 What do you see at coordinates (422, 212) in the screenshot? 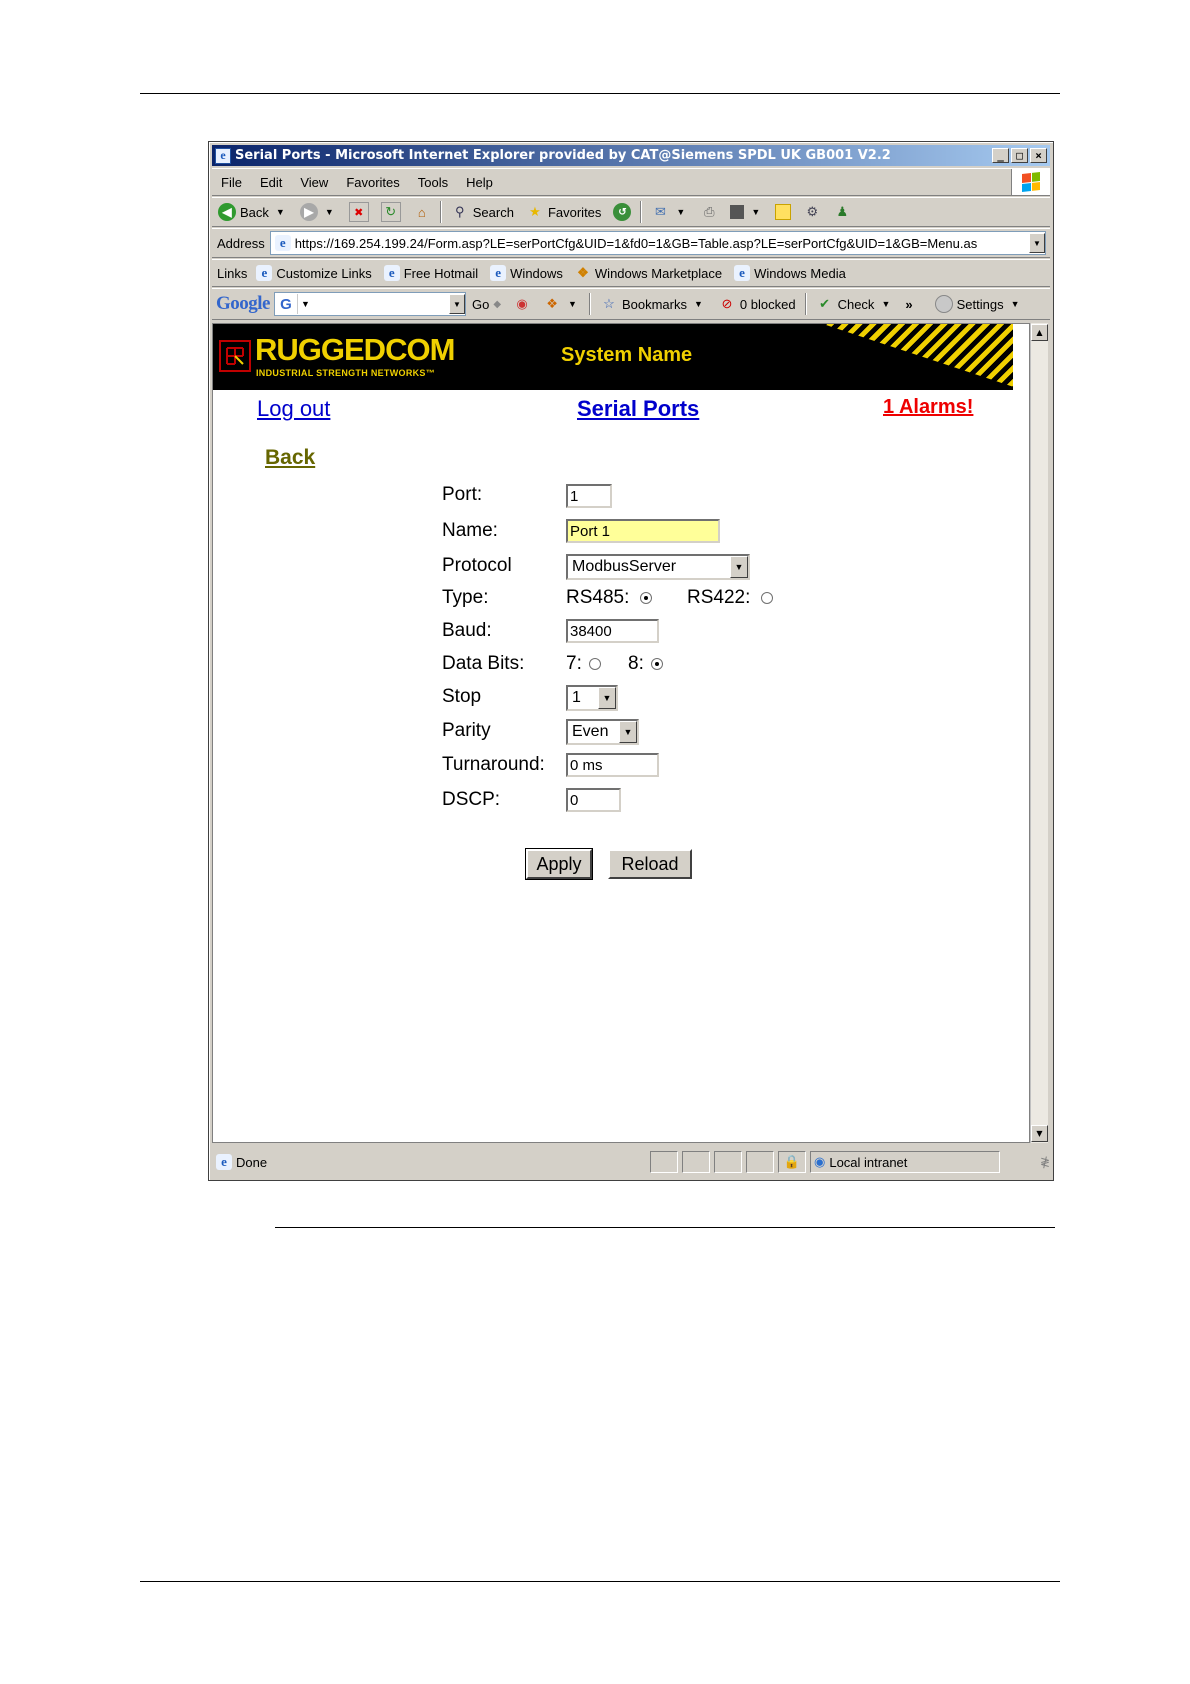
I see `home-button: ⌂` at bounding box center [422, 212].